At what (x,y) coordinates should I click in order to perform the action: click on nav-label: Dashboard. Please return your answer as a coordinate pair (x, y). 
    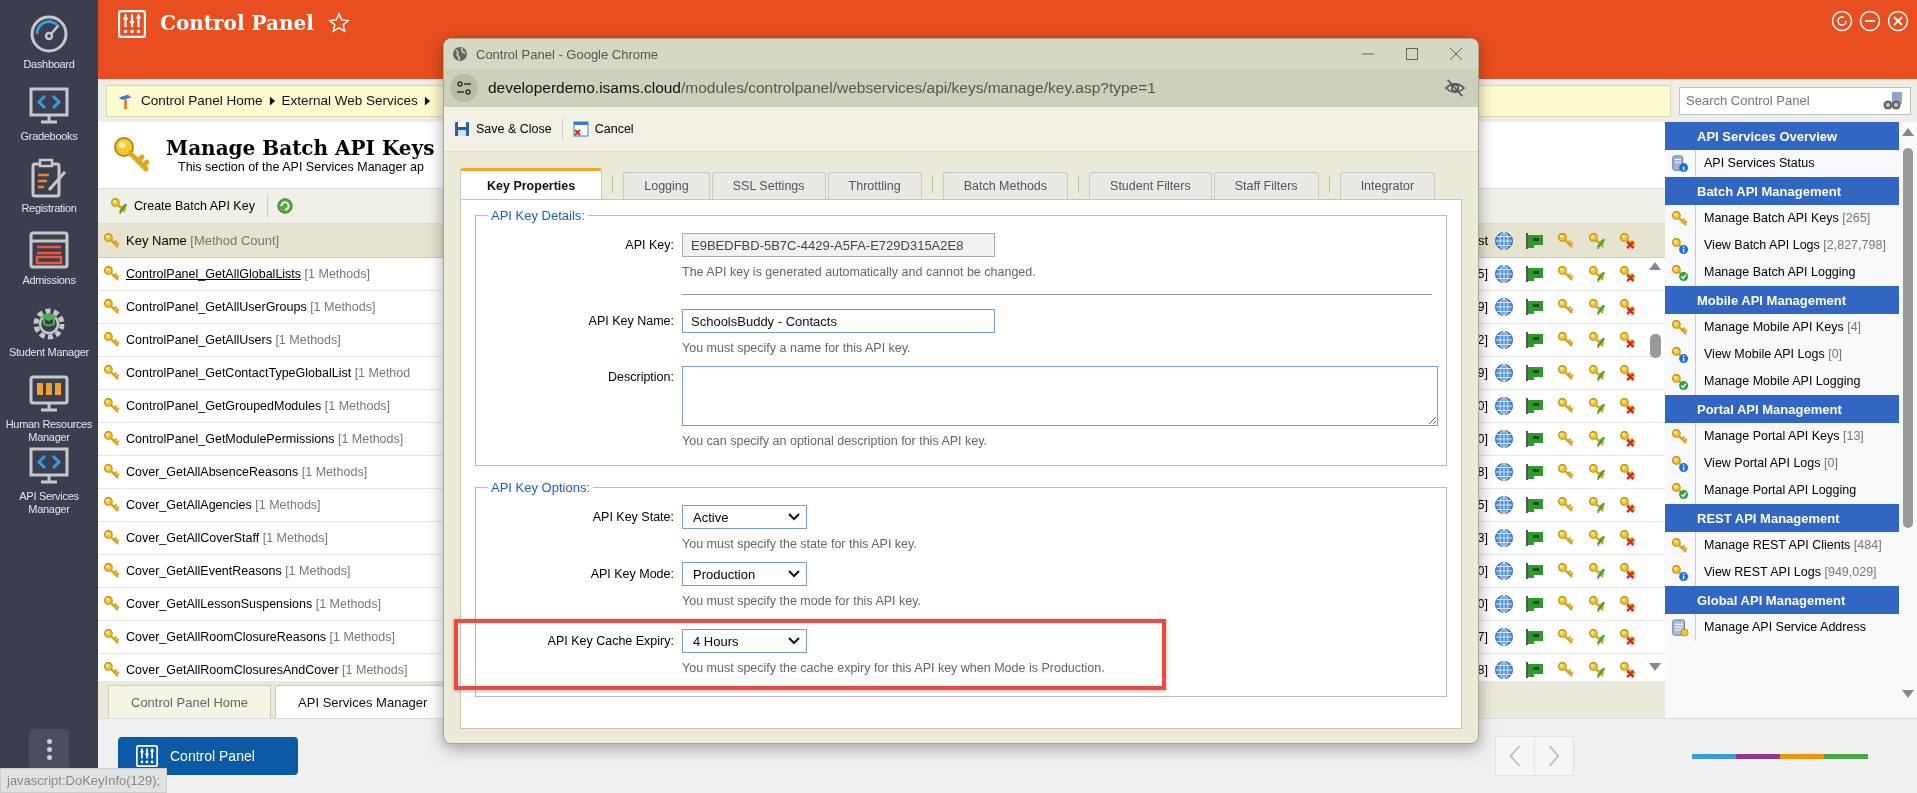
    Looking at the image, I should click on (49, 64).